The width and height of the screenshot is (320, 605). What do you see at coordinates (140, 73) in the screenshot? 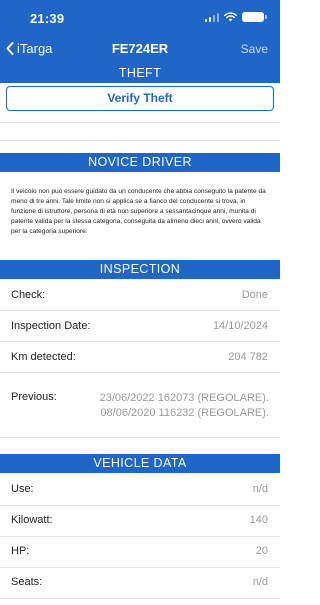
I see `section-header-theft: THEFT` at bounding box center [140, 73].